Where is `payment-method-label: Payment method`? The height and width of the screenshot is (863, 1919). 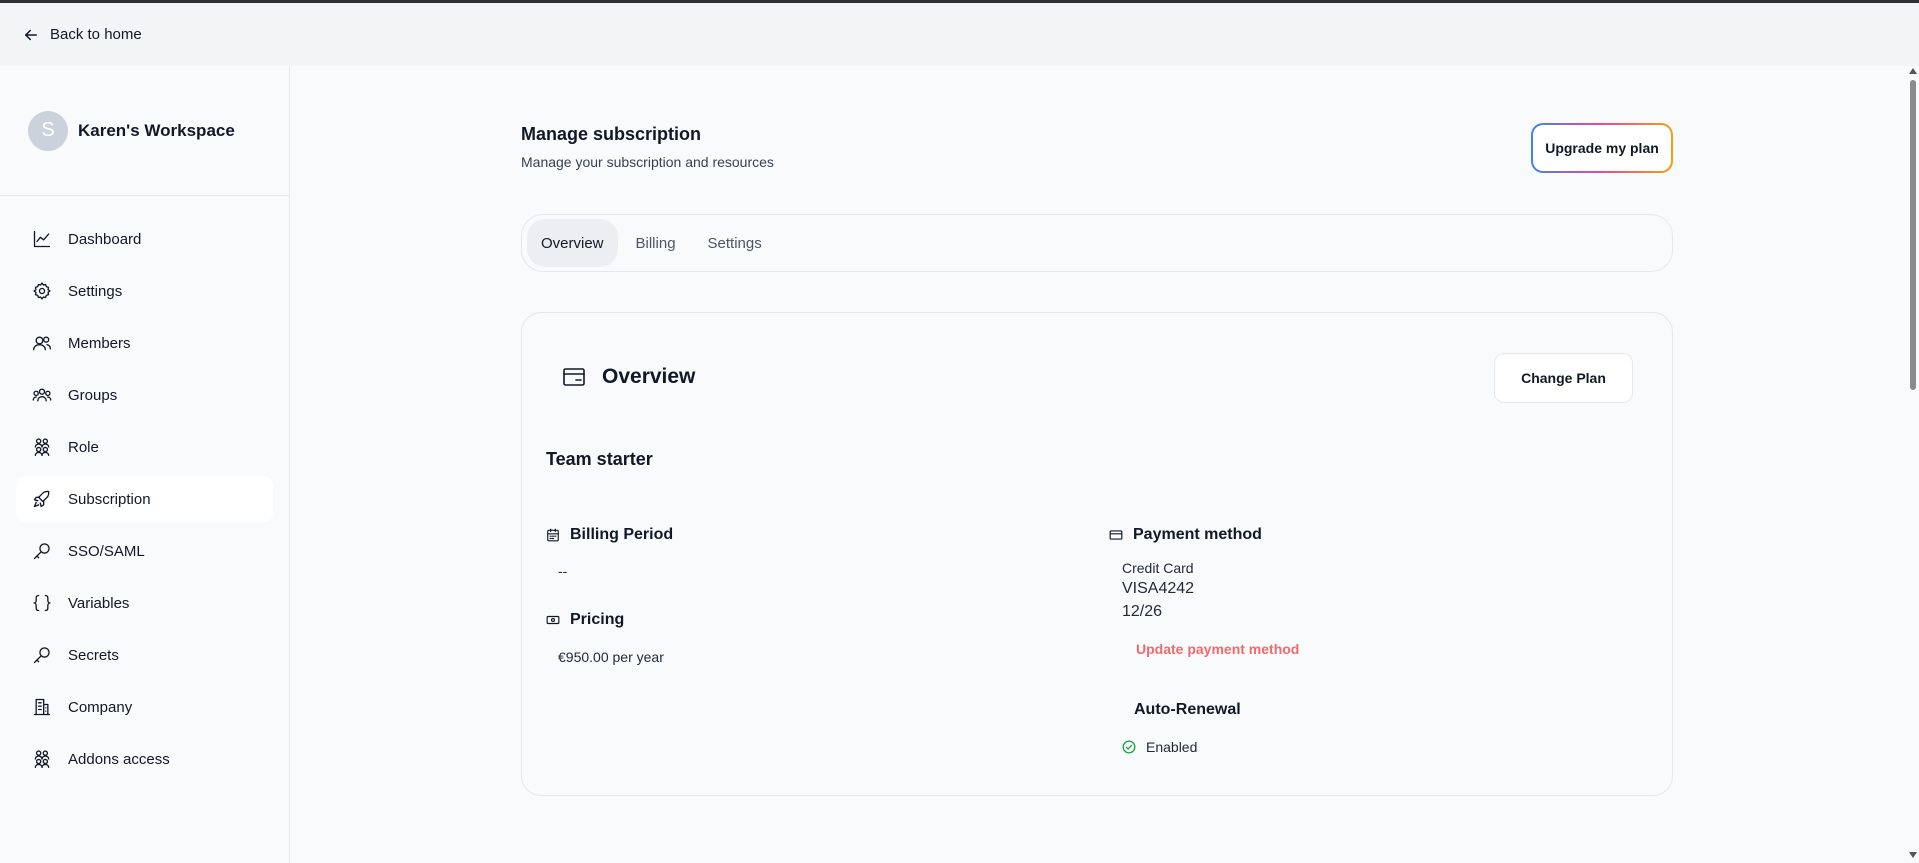
payment-method-label: Payment method is located at coordinates (1197, 534).